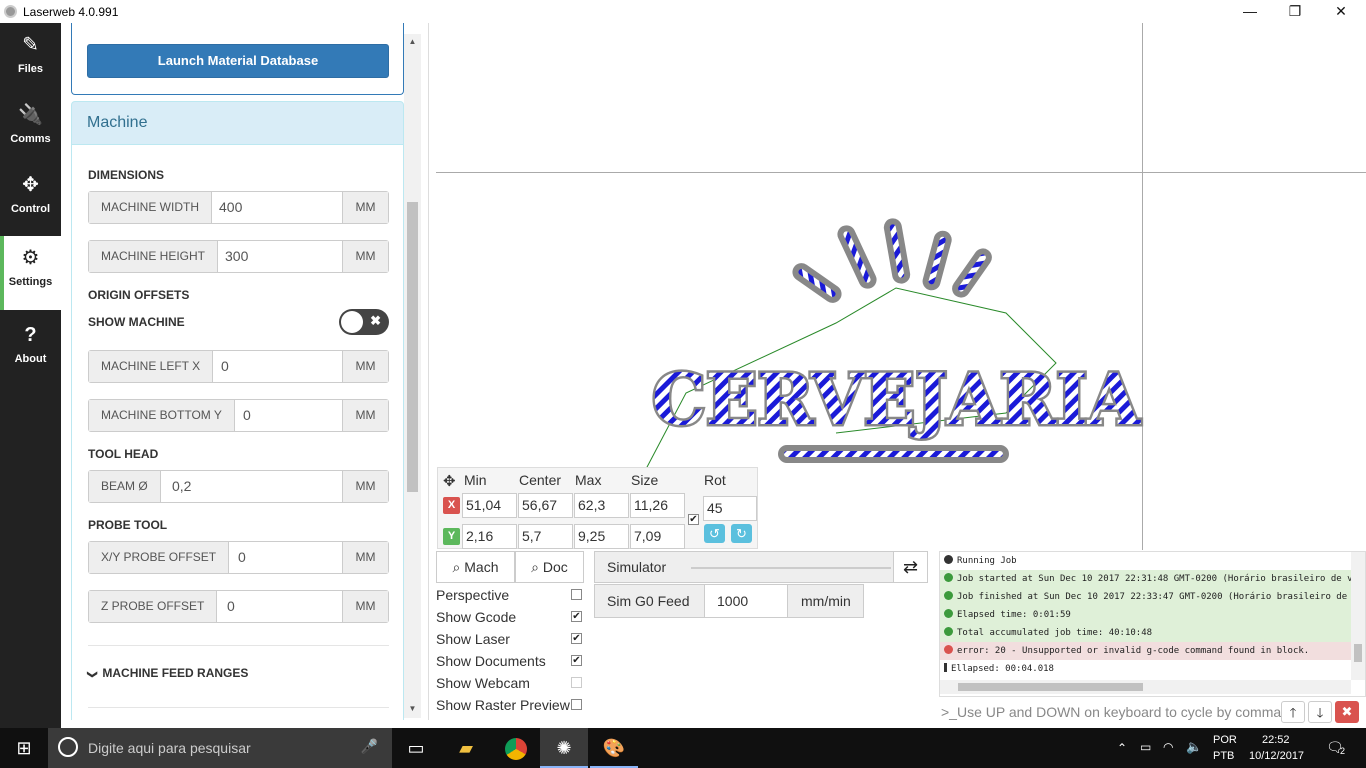 Image resolution: width=1366 pixels, height=768 pixels. Describe the element at coordinates (945, 667) in the screenshot. I see `info-icon` at that location.